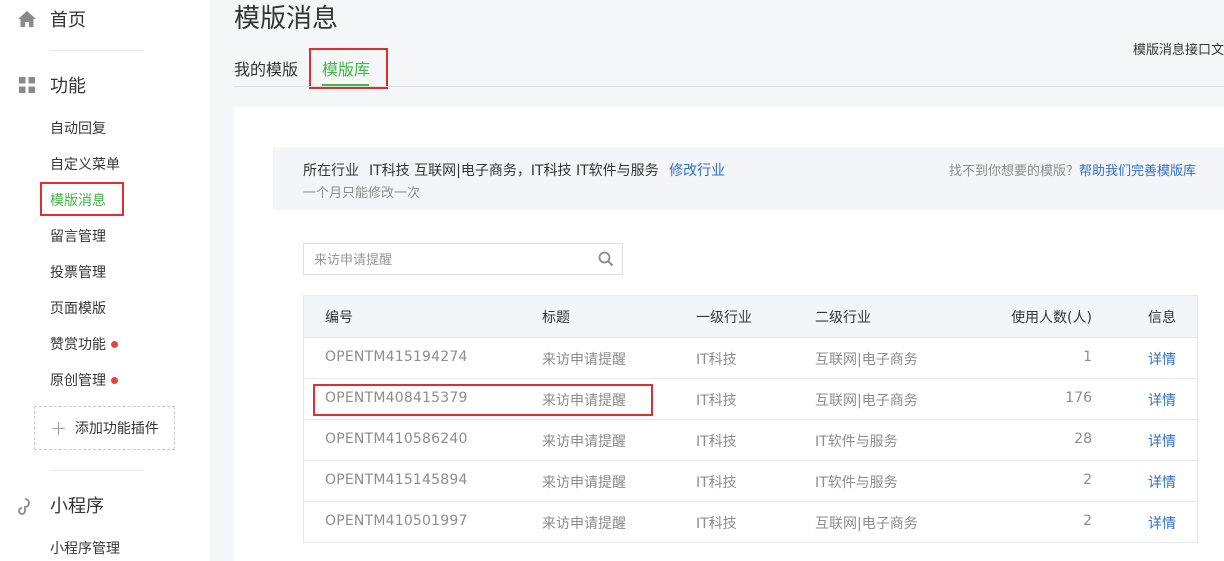  Describe the element at coordinates (396, 357) in the screenshot. I see `cell-id: OPENTM415194274` at that location.